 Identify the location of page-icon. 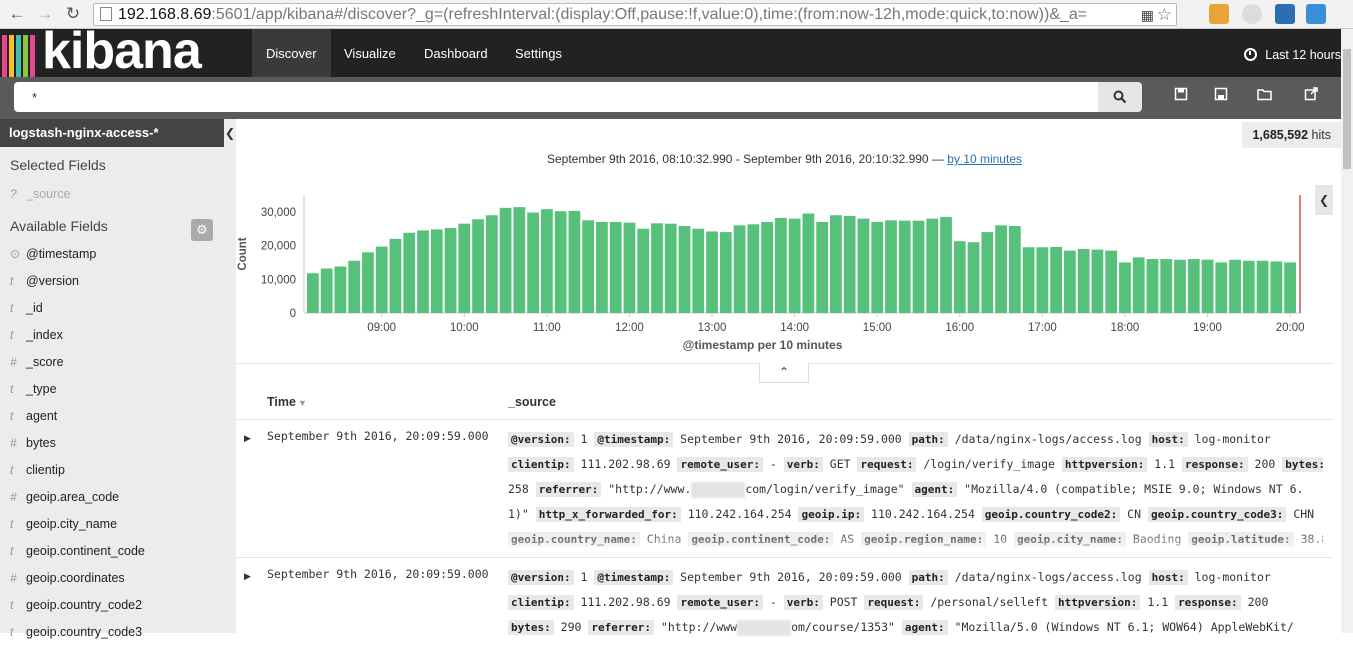
(106, 14).